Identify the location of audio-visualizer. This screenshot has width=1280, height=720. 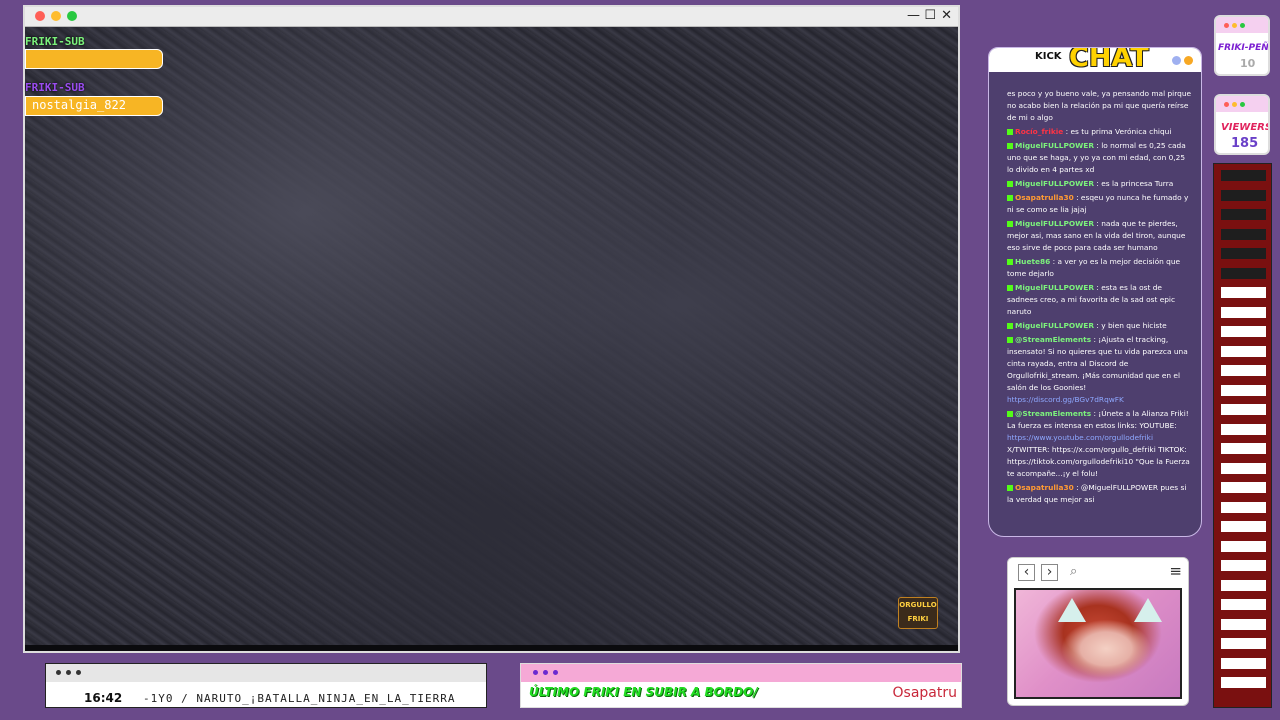
(1242, 435).